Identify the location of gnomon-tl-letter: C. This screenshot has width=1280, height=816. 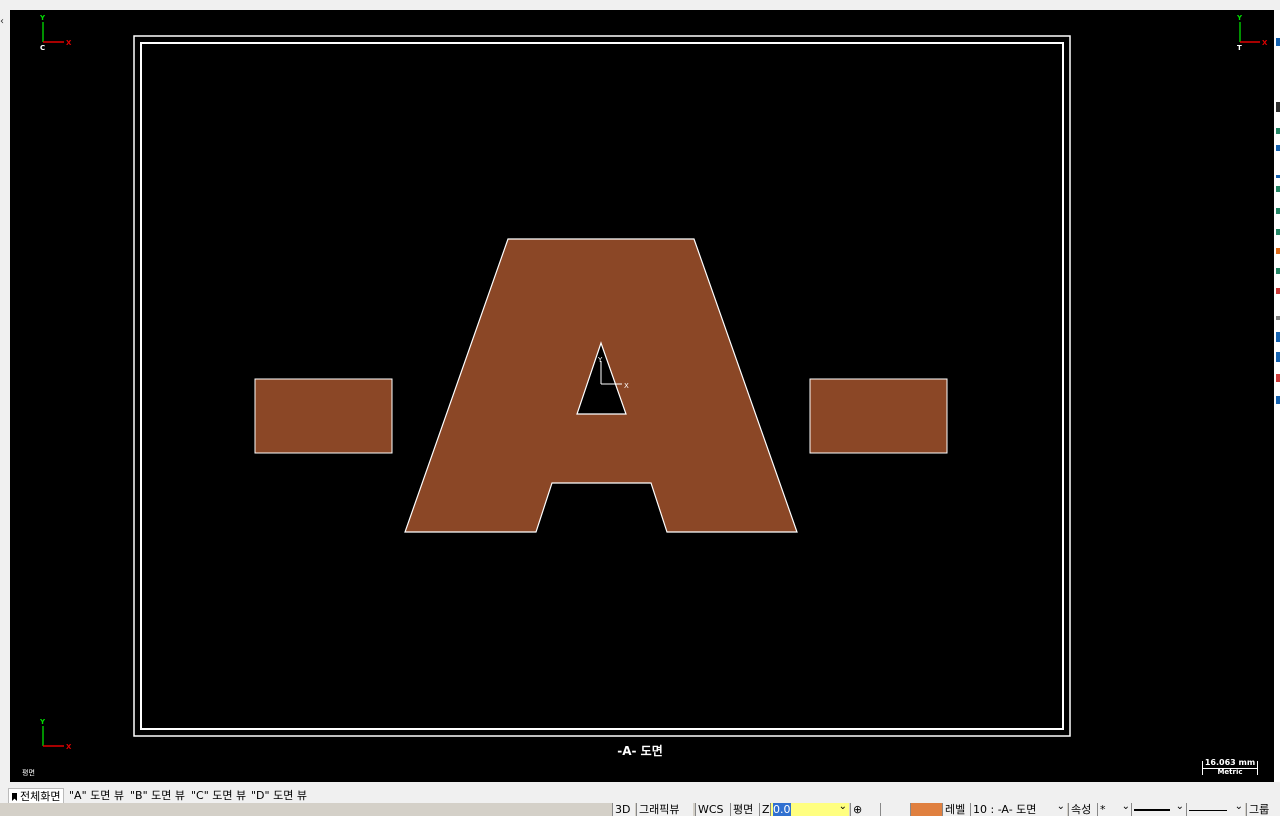
(42, 48).